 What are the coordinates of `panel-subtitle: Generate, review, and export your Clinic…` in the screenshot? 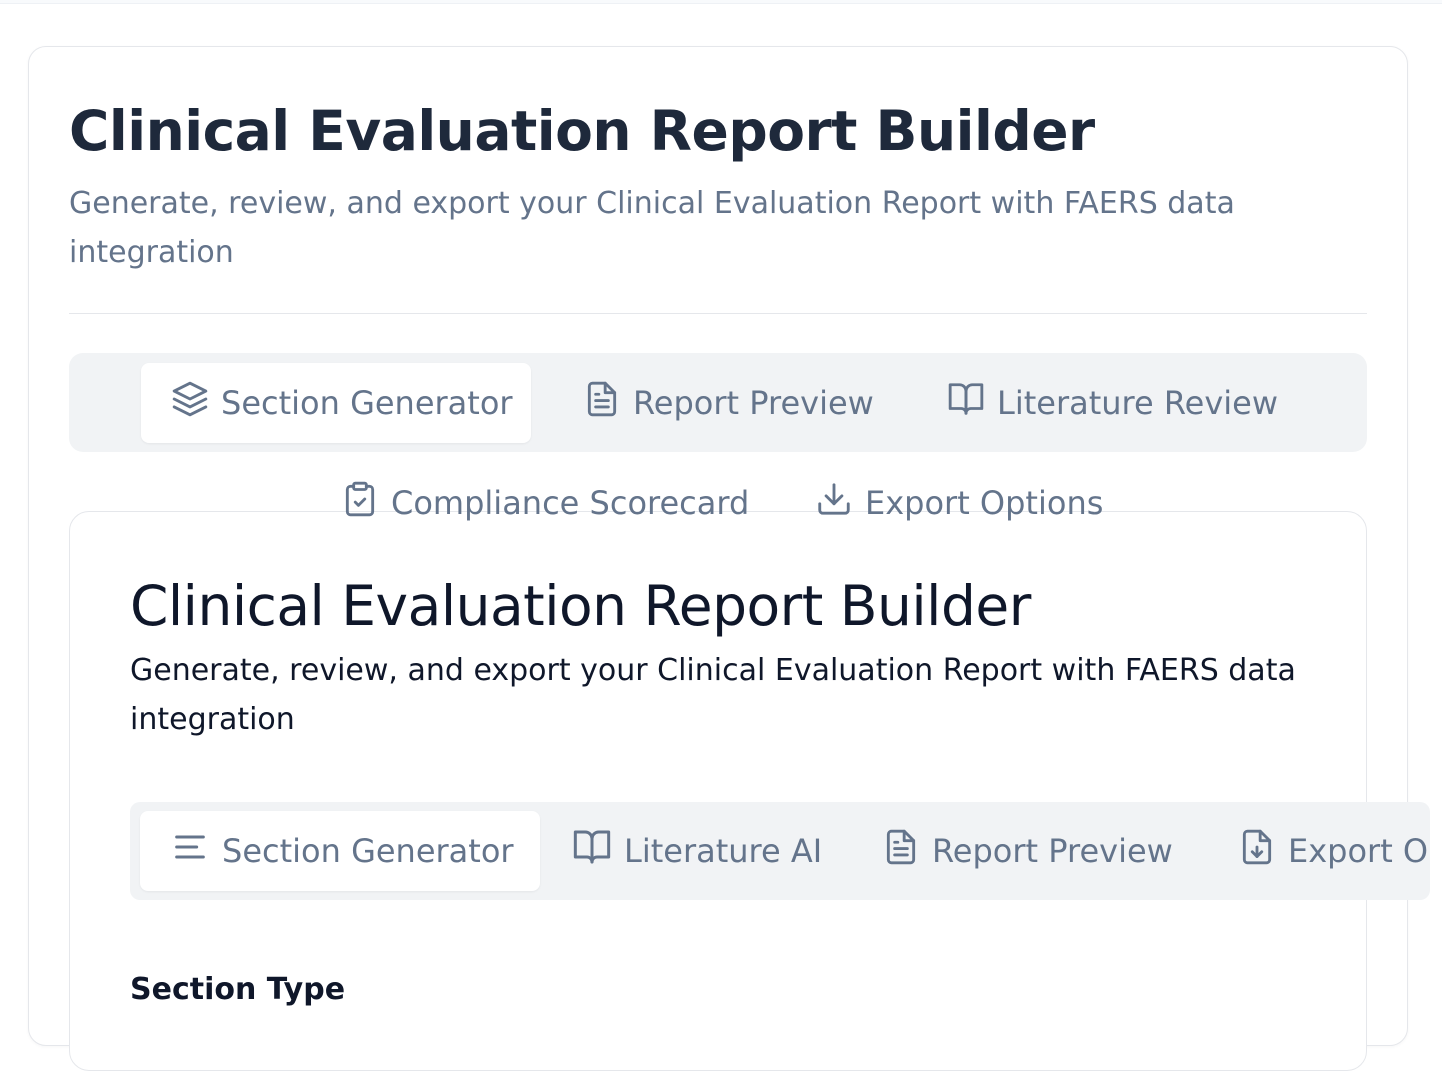 It's located at (713, 695).